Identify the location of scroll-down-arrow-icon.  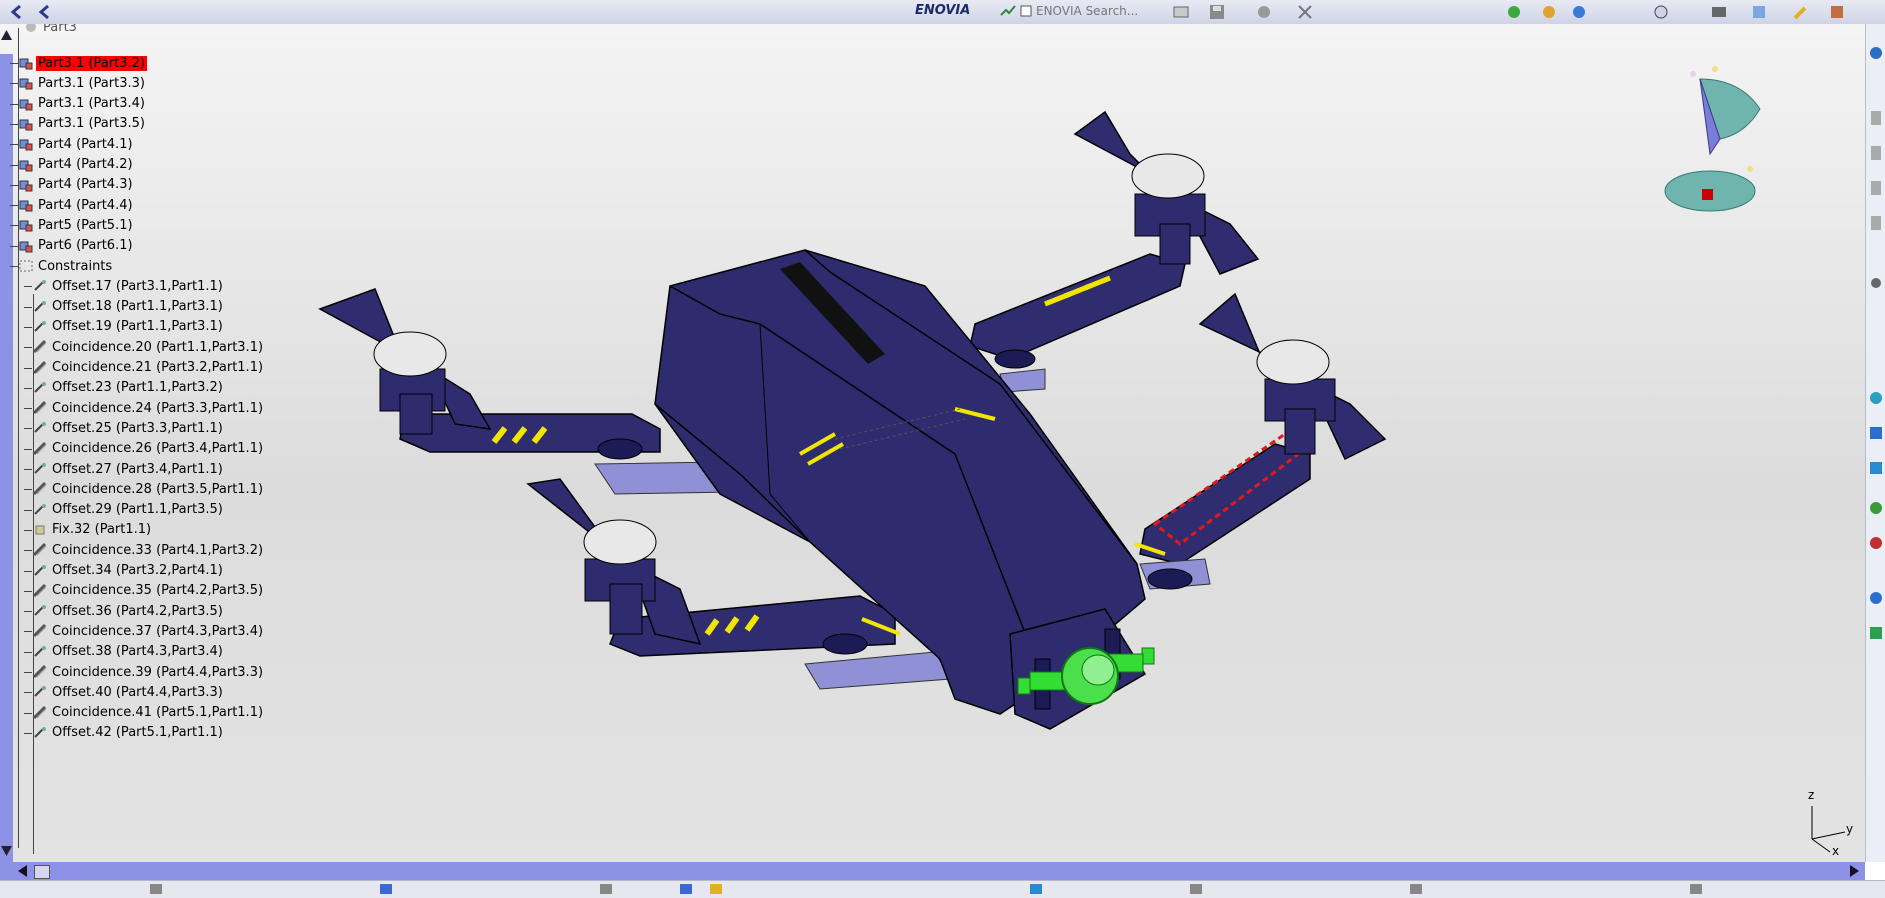
(6, 851).